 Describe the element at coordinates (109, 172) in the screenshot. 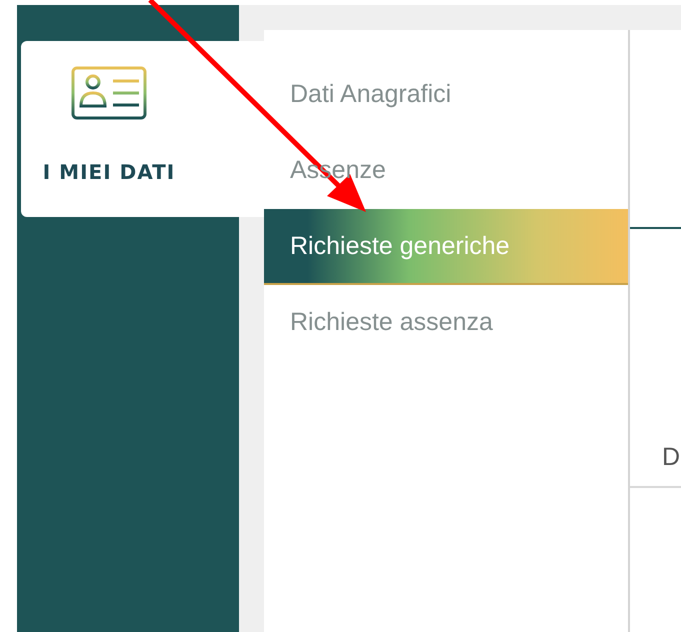

I see `card-label: I MIEI DATI` at that location.